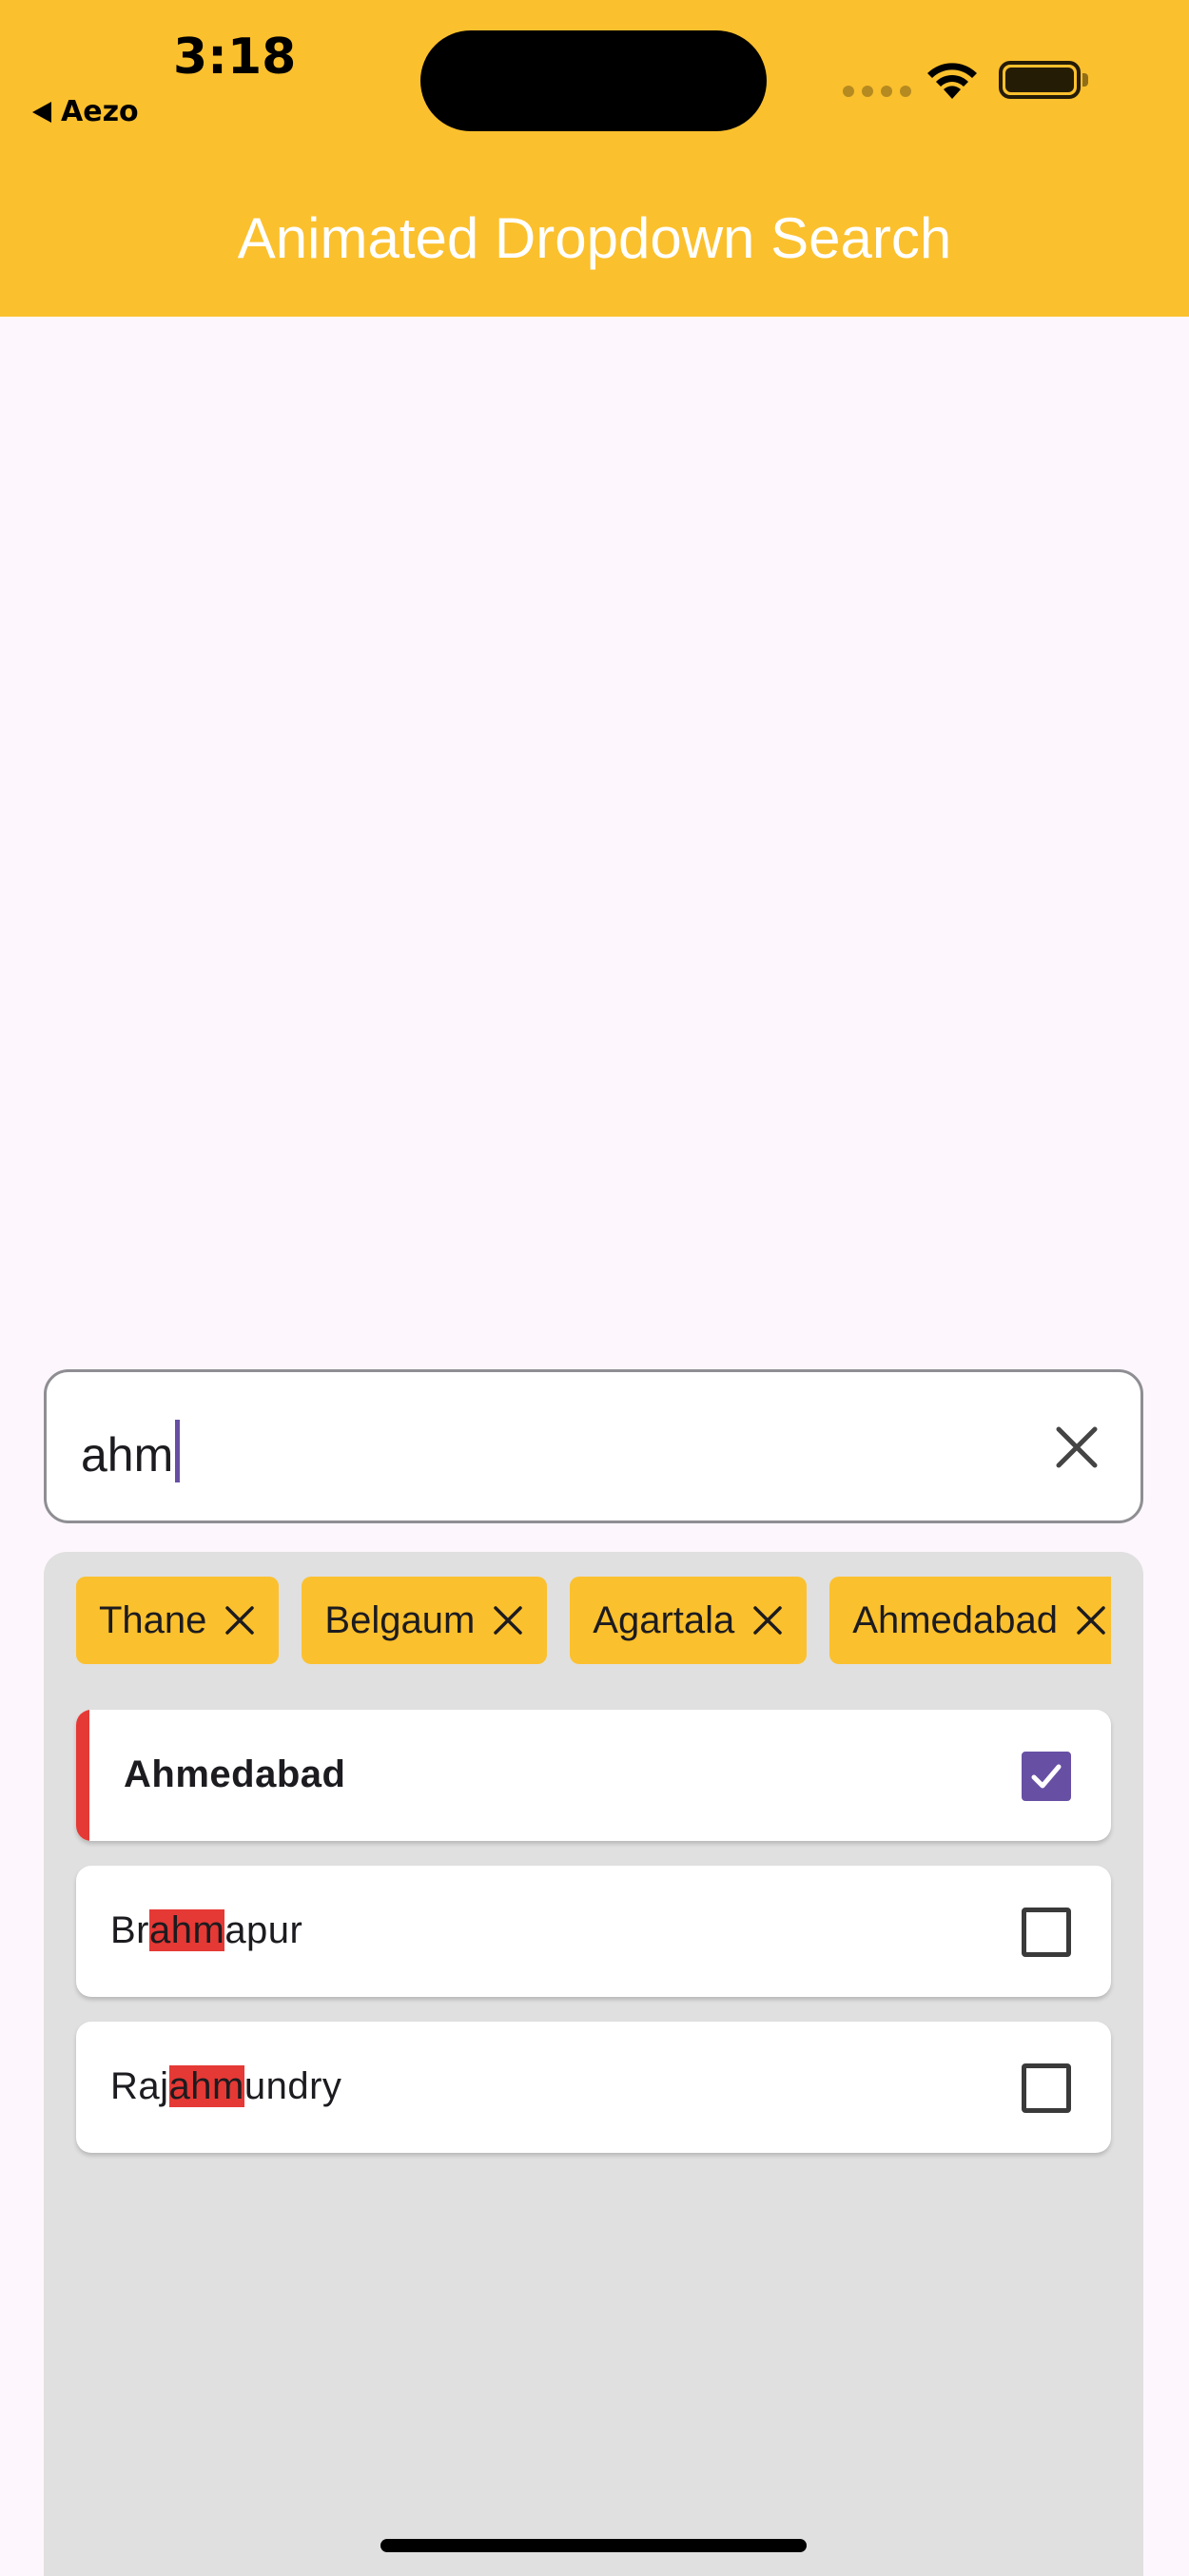 The image size is (1189, 2576). I want to click on chip-belgaum: Belgaum, so click(425, 1620).